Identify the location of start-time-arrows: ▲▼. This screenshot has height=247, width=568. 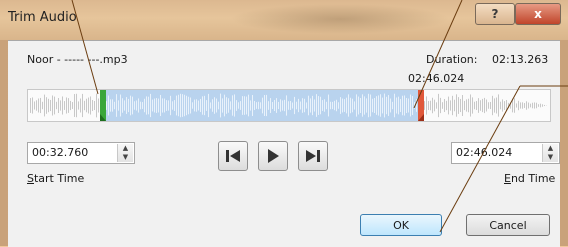
(125, 153).